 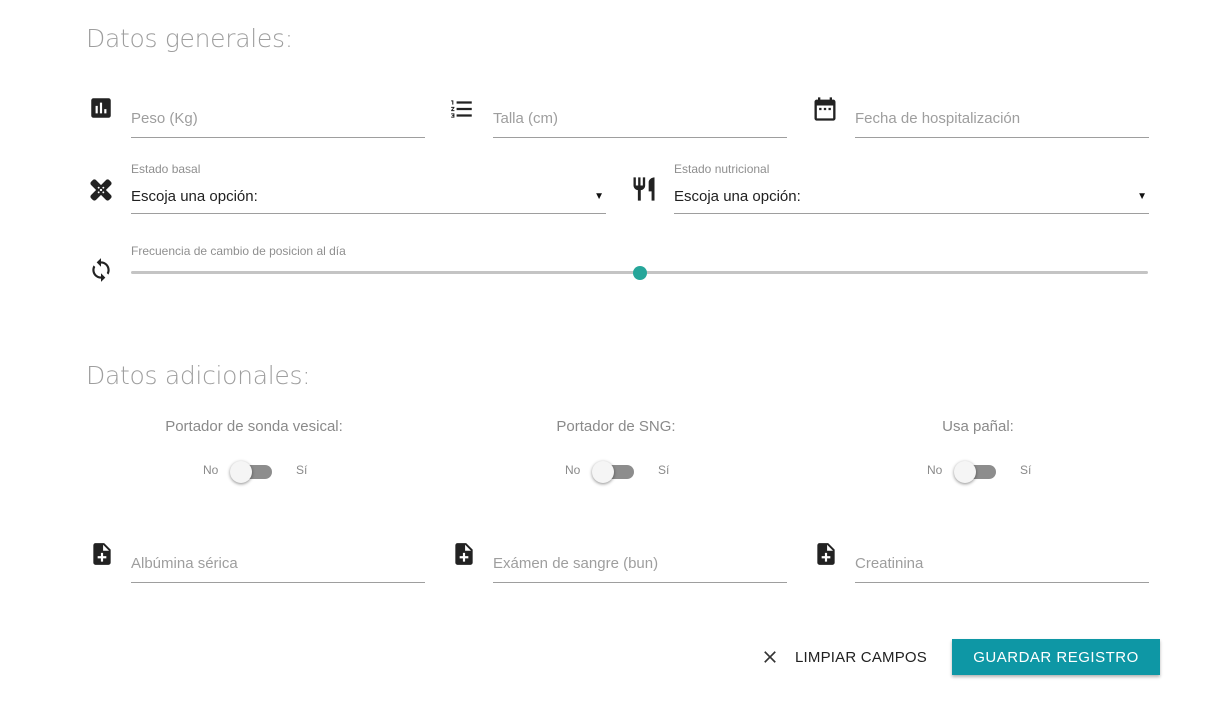 What do you see at coordinates (462, 109) in the screenshot?
I see `numbered-list-icon` at bounding box center [462, 109].